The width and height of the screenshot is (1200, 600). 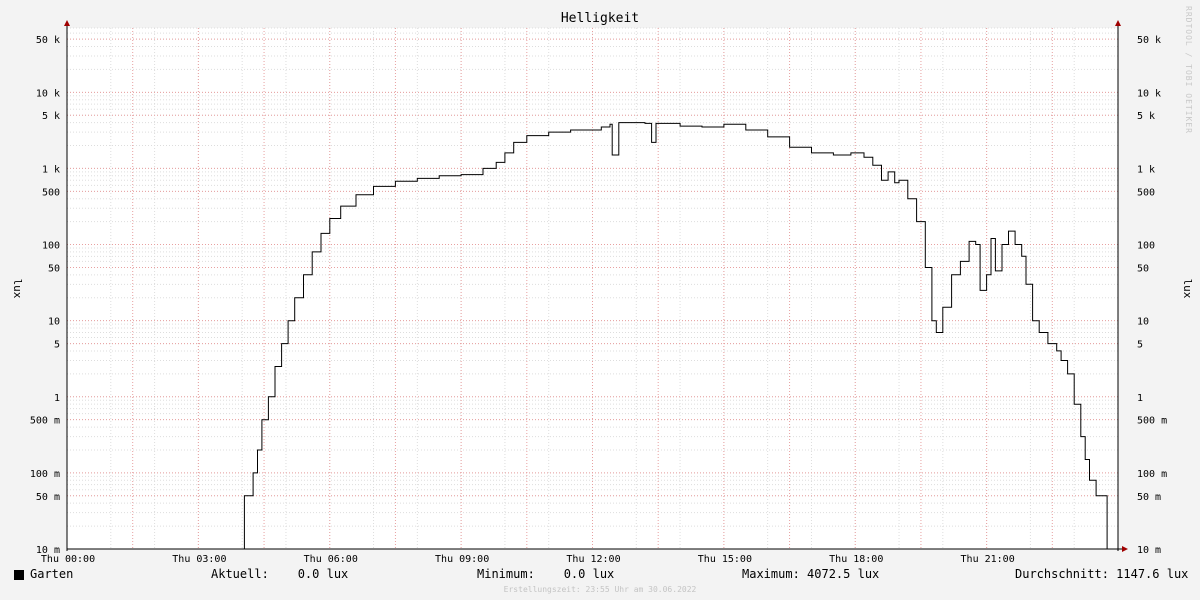 What do you see at coordinates (1149, 40) in the screenshot?
I see `y-tick-label-right: 50 k` at bounding box center [1149, 40].